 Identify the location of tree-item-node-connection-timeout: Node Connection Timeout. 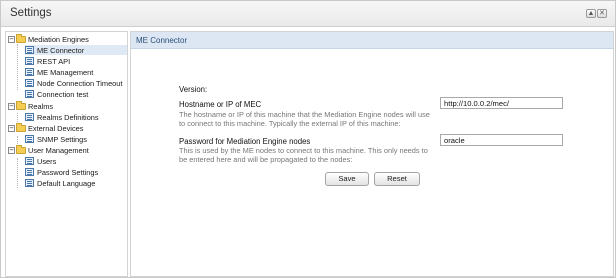
(73, 83).